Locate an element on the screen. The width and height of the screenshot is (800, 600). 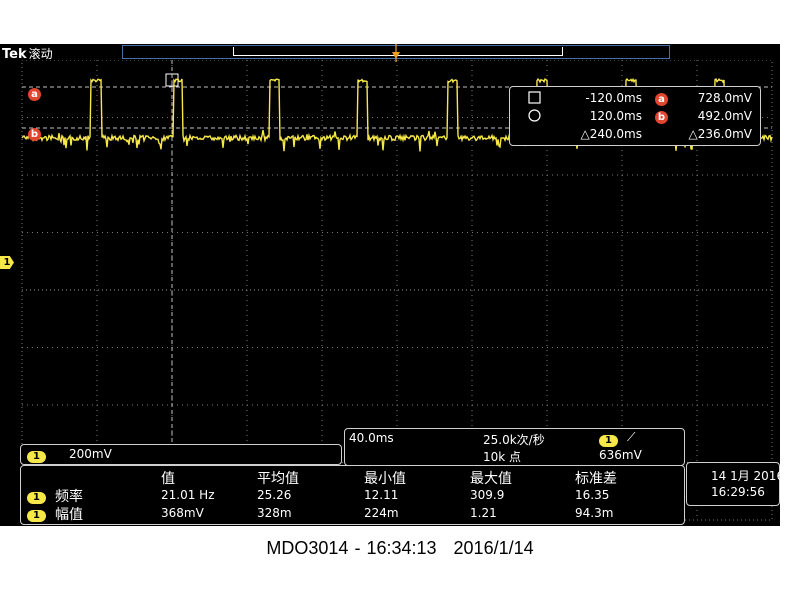
brand-label: Tek 滚动 is located at coordinates (27, 54).